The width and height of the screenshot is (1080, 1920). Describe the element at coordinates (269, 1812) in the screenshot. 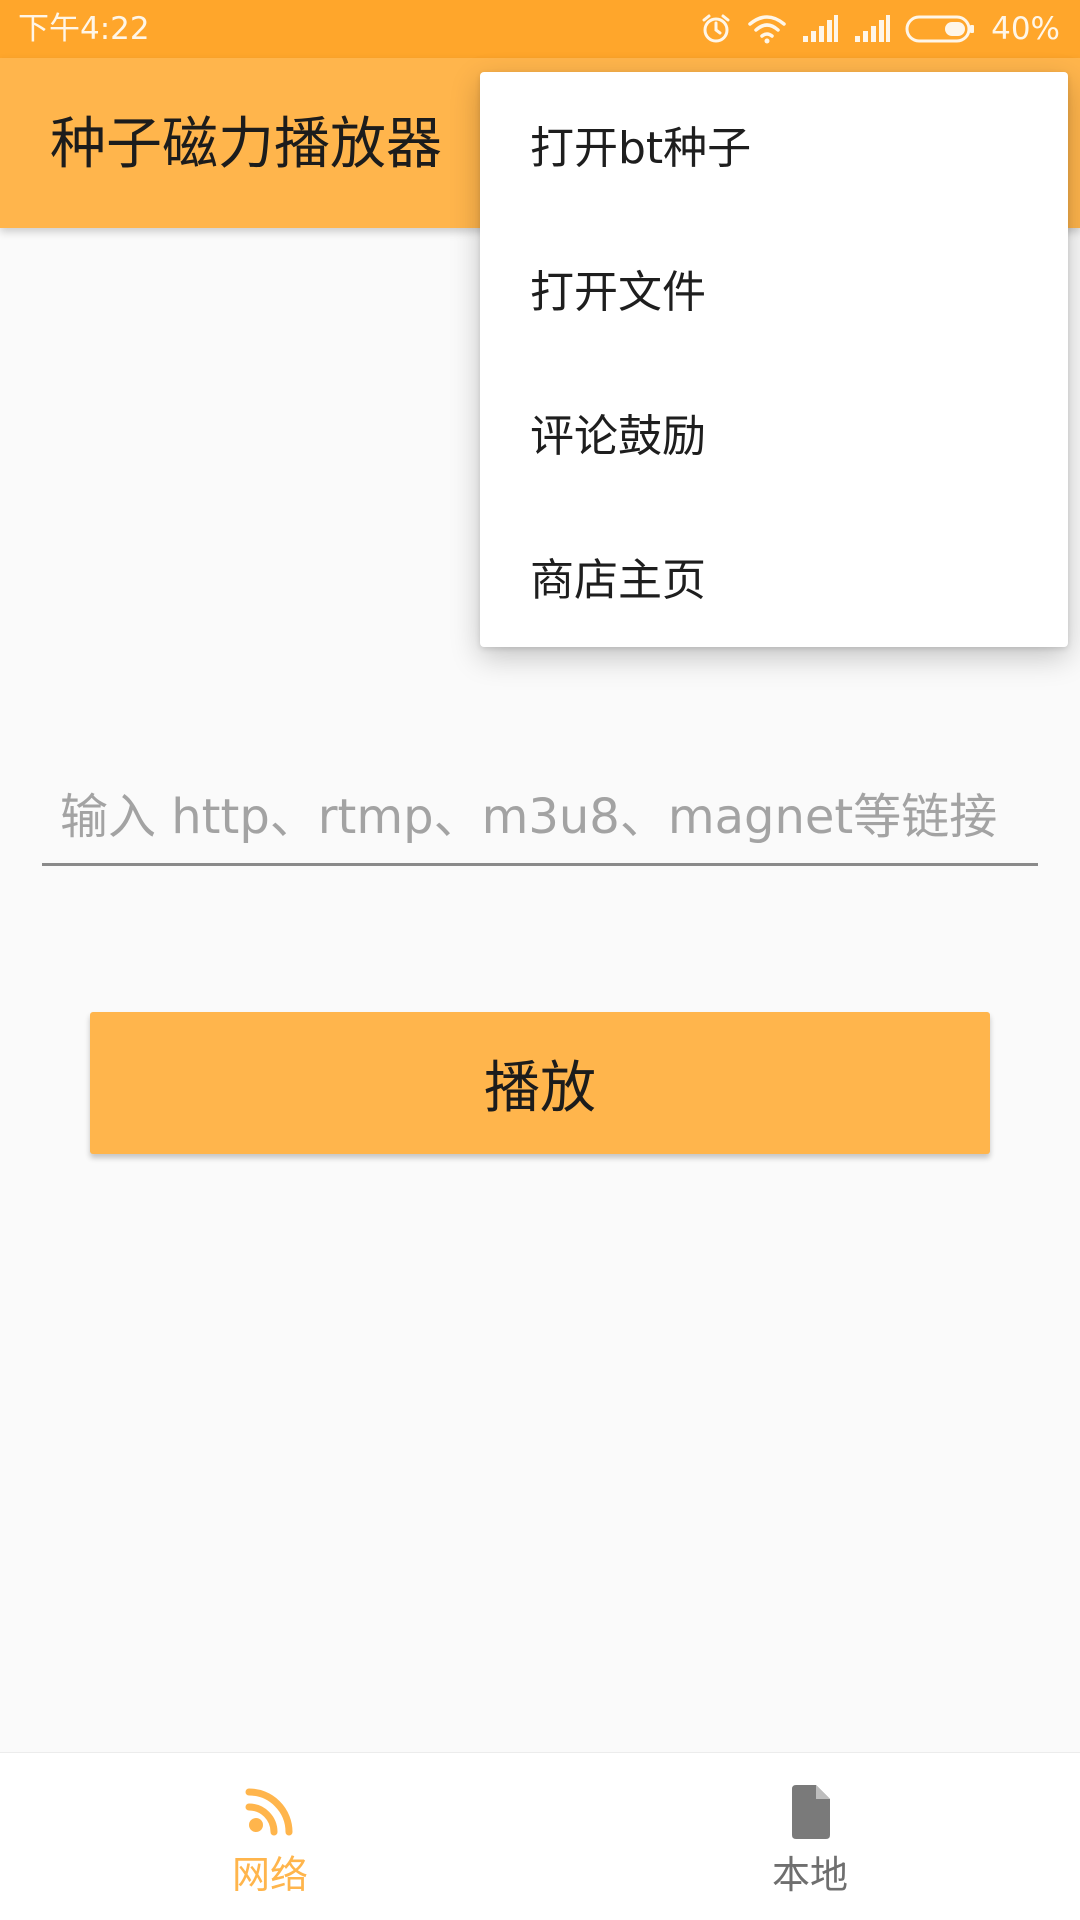

I see `rss-feed-icon` at that location.